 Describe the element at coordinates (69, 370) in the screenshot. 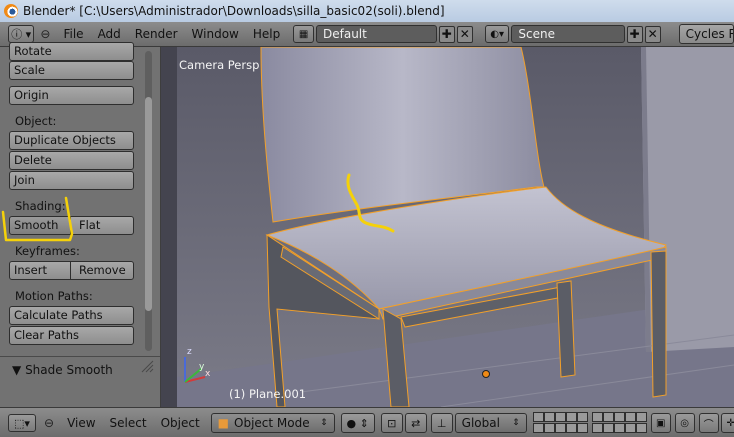

I see `last-operator-title: Shade Smooth` at that location.